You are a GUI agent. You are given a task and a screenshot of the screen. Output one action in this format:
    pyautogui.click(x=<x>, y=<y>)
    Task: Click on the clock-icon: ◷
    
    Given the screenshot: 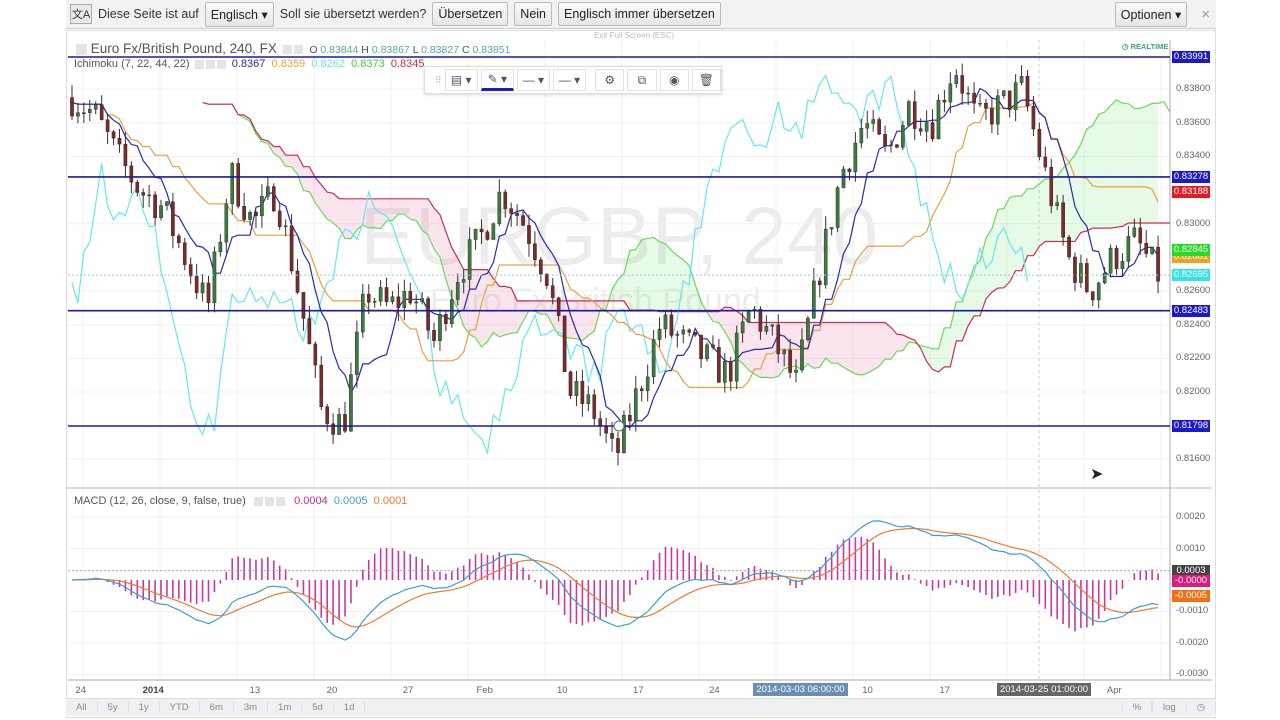 What is the action you would take?
    pyautogui.click(x=1201, y=707)
    